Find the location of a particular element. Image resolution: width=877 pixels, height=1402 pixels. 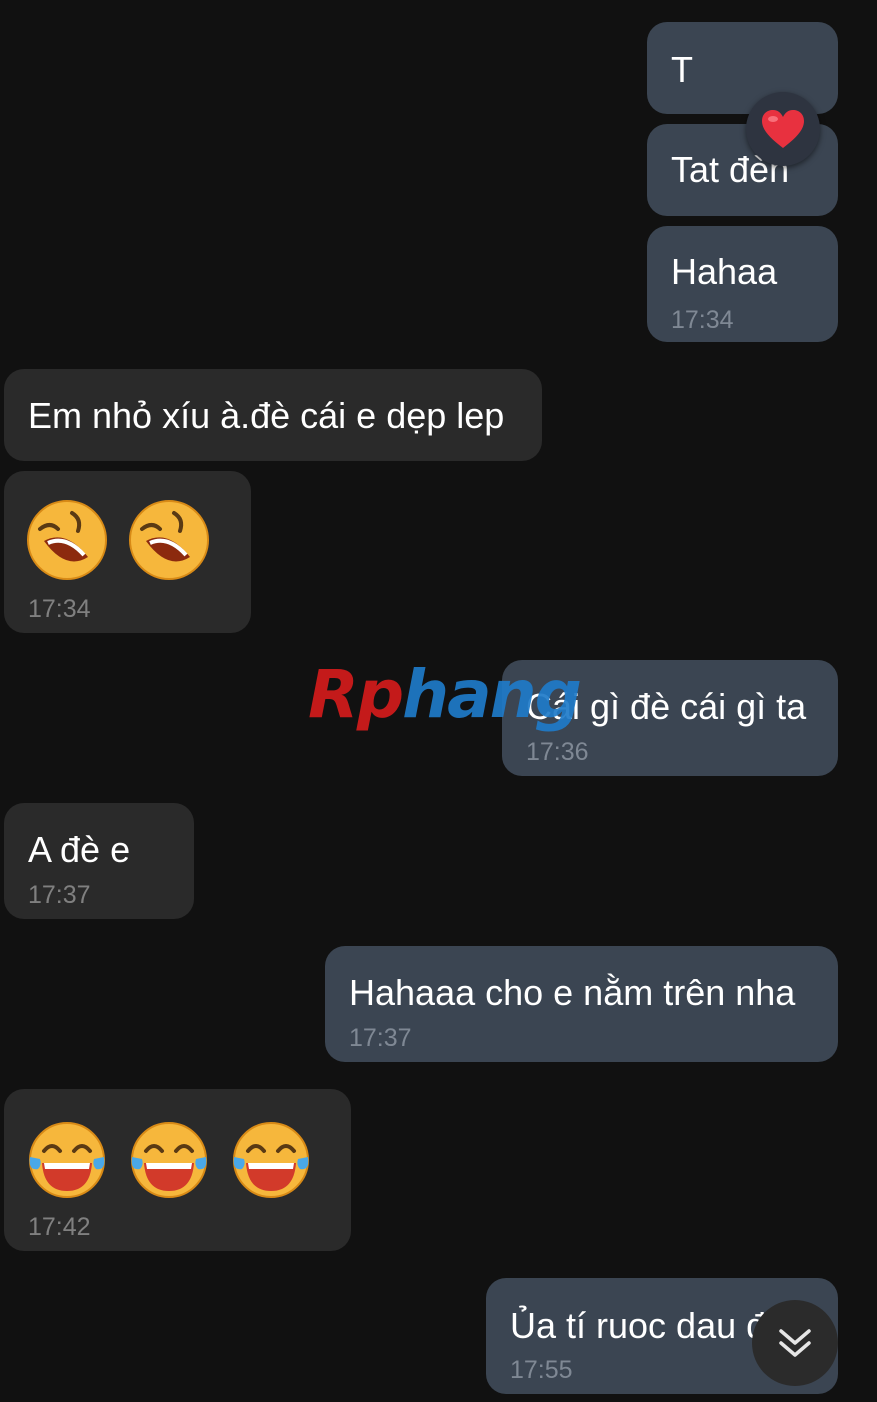

message-reaction is located at coordinates (783, 129).